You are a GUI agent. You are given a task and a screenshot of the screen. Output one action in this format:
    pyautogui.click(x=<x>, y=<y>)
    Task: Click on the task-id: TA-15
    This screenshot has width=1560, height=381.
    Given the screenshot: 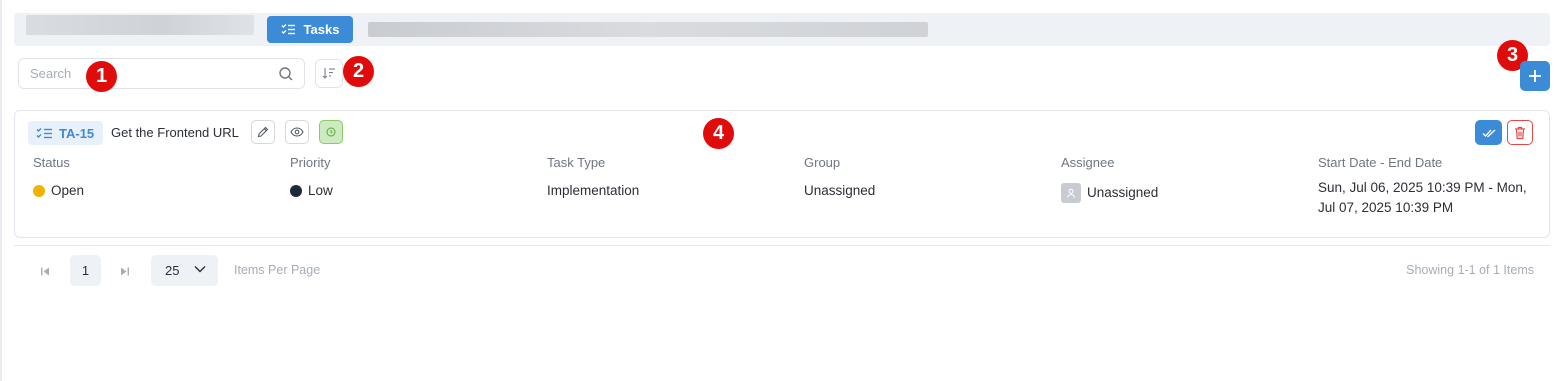 What is the action you would take?
    pyautogui.click(x=77, y=133)
    